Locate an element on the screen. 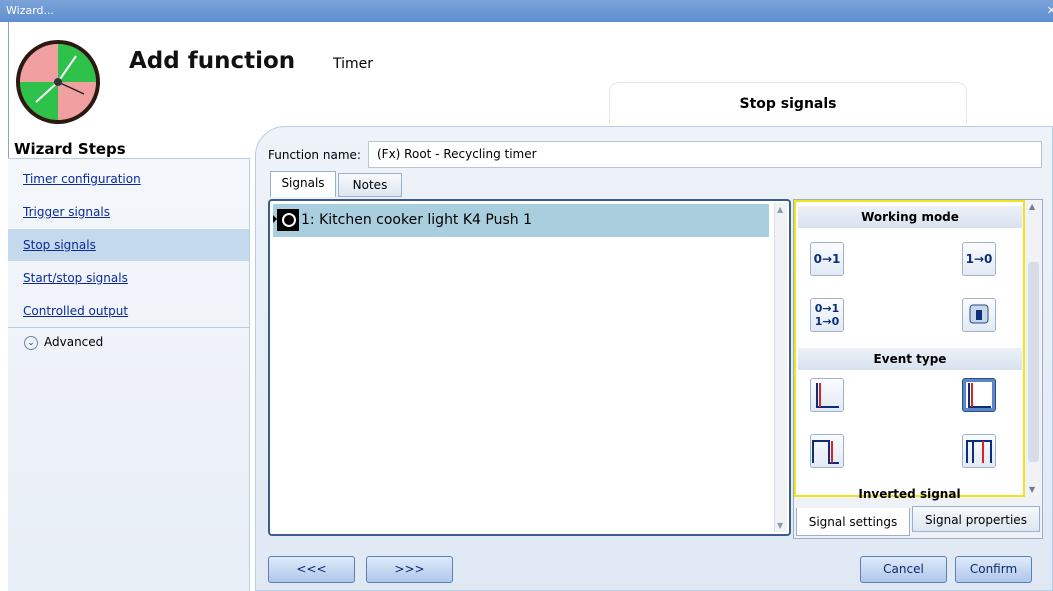 The height and width of the screenshot is (591, 1053). next-button: >>> is located at coordinates (409, 569).